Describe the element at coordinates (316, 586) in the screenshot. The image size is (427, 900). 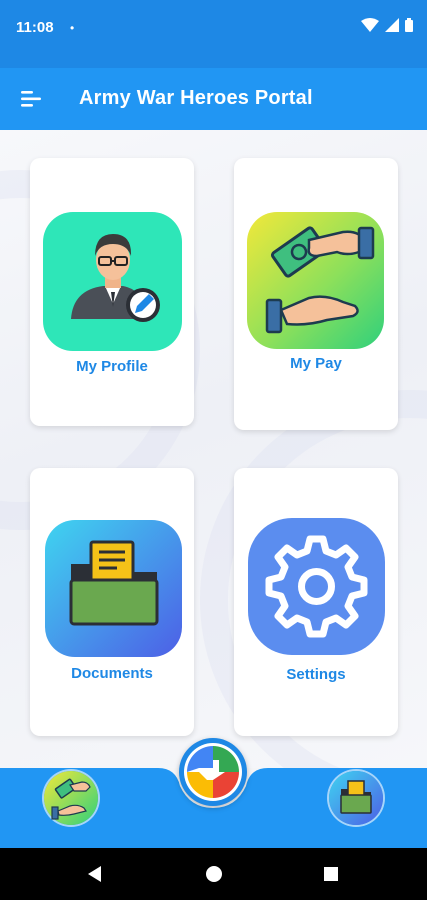
I see `gear-icon` at that location.